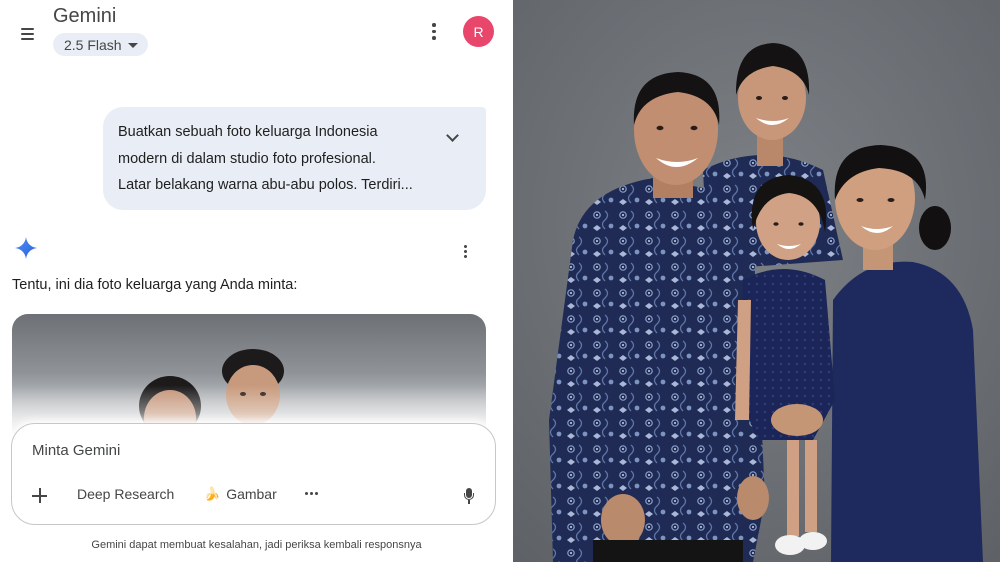 The width and height of the screenshot is (1000, 562). What do you see at coordinates (40, 496) in the screenshot?
I see `plus-icon` at bounding box center [40, 496].